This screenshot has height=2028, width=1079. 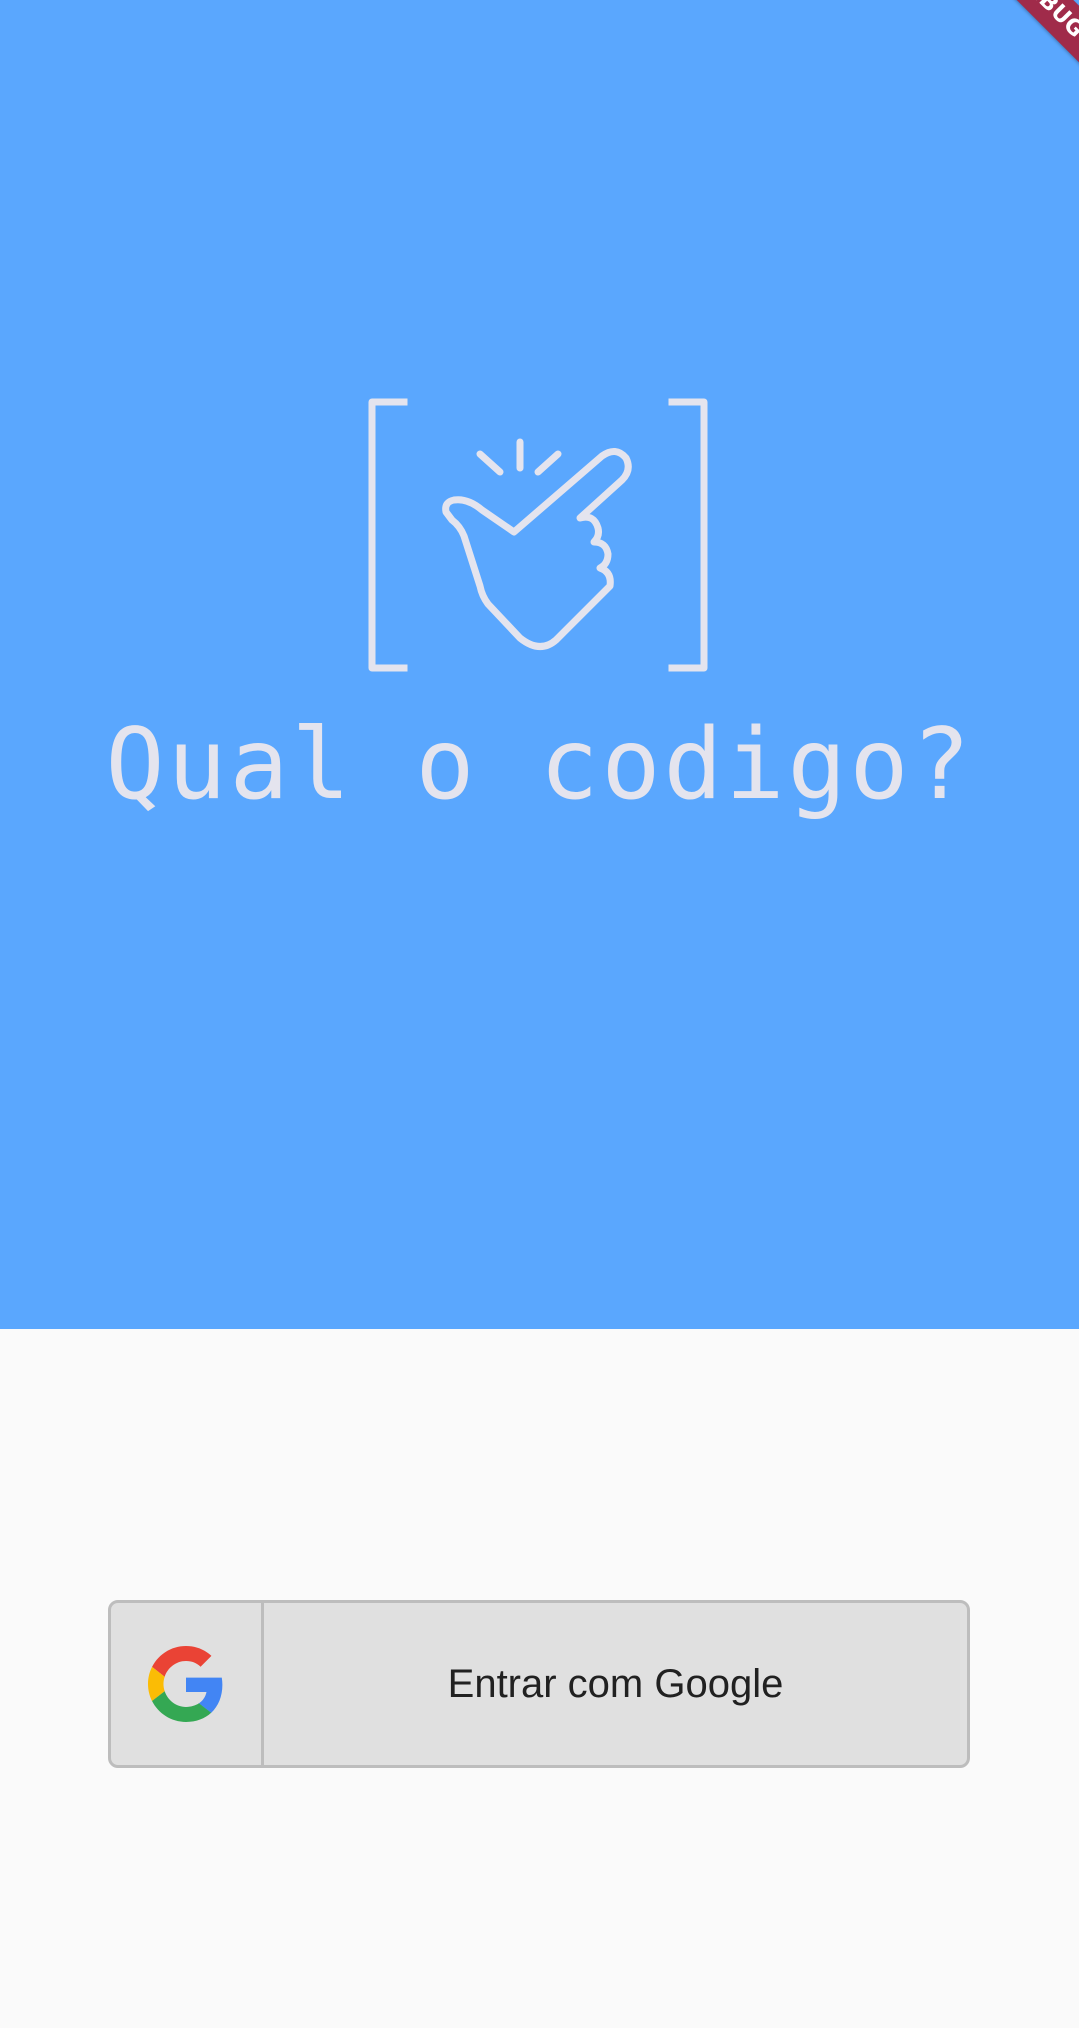 I want to click on signin-button-label: Entrar com Google, so click(x=615, y=1683).